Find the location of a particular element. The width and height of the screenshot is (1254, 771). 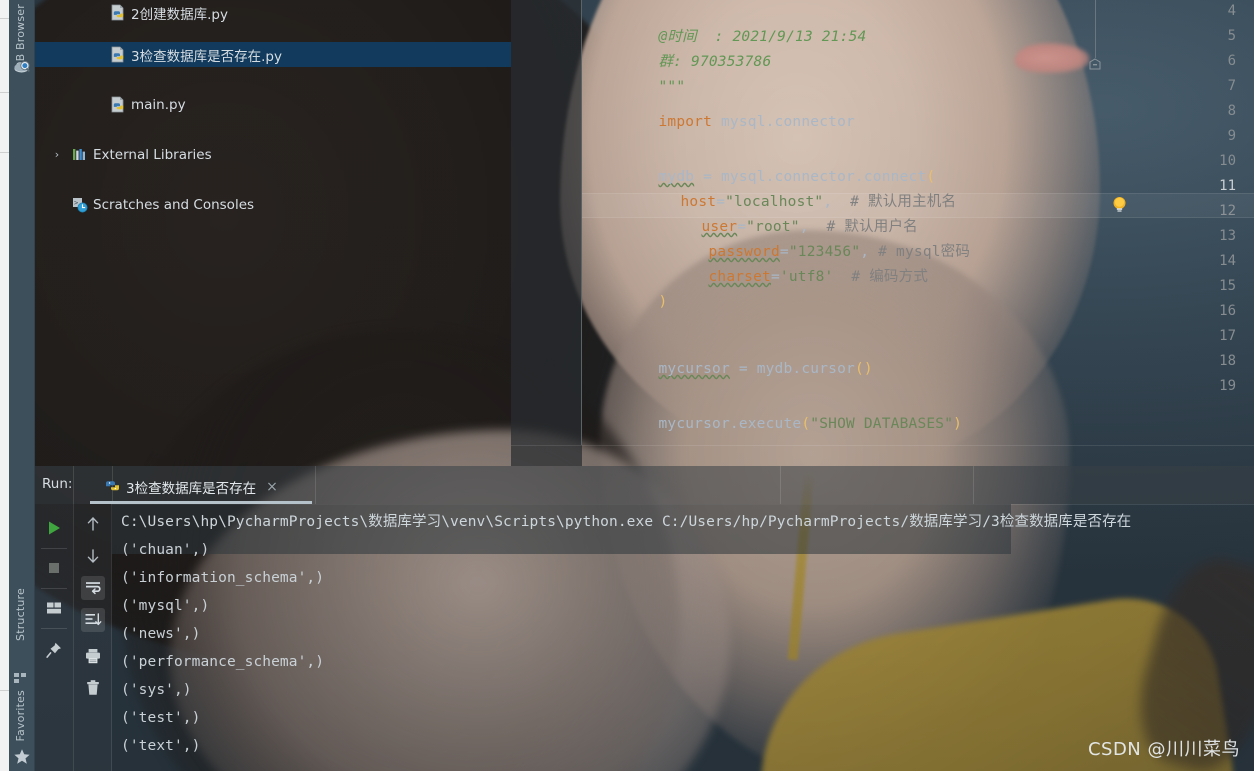

scroll-to-end-button is located at coordinates (93, 620).